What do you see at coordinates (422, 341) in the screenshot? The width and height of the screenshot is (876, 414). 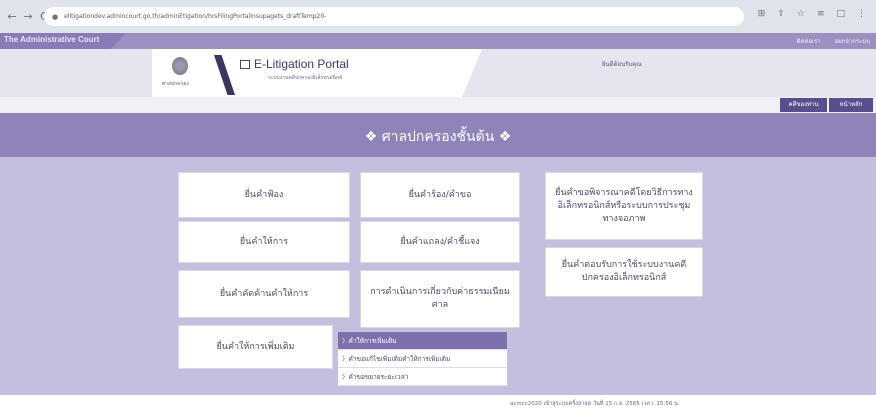 I see `menu-item-additional-testimony: 〉คำให้การเพิ่มเติม` at bounding box center [422, 341].